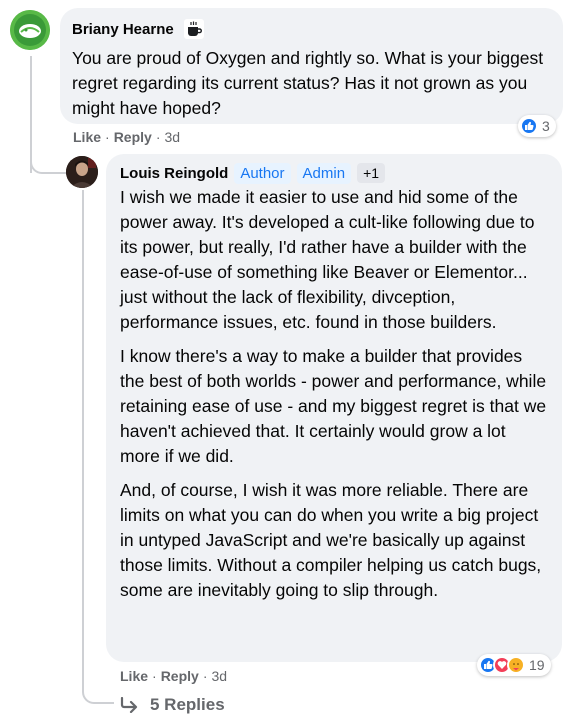  What do you see at coordinates (324, 173) in the screenshot?
I see `admin-badge: Admin` at bounding box center [324, 173].